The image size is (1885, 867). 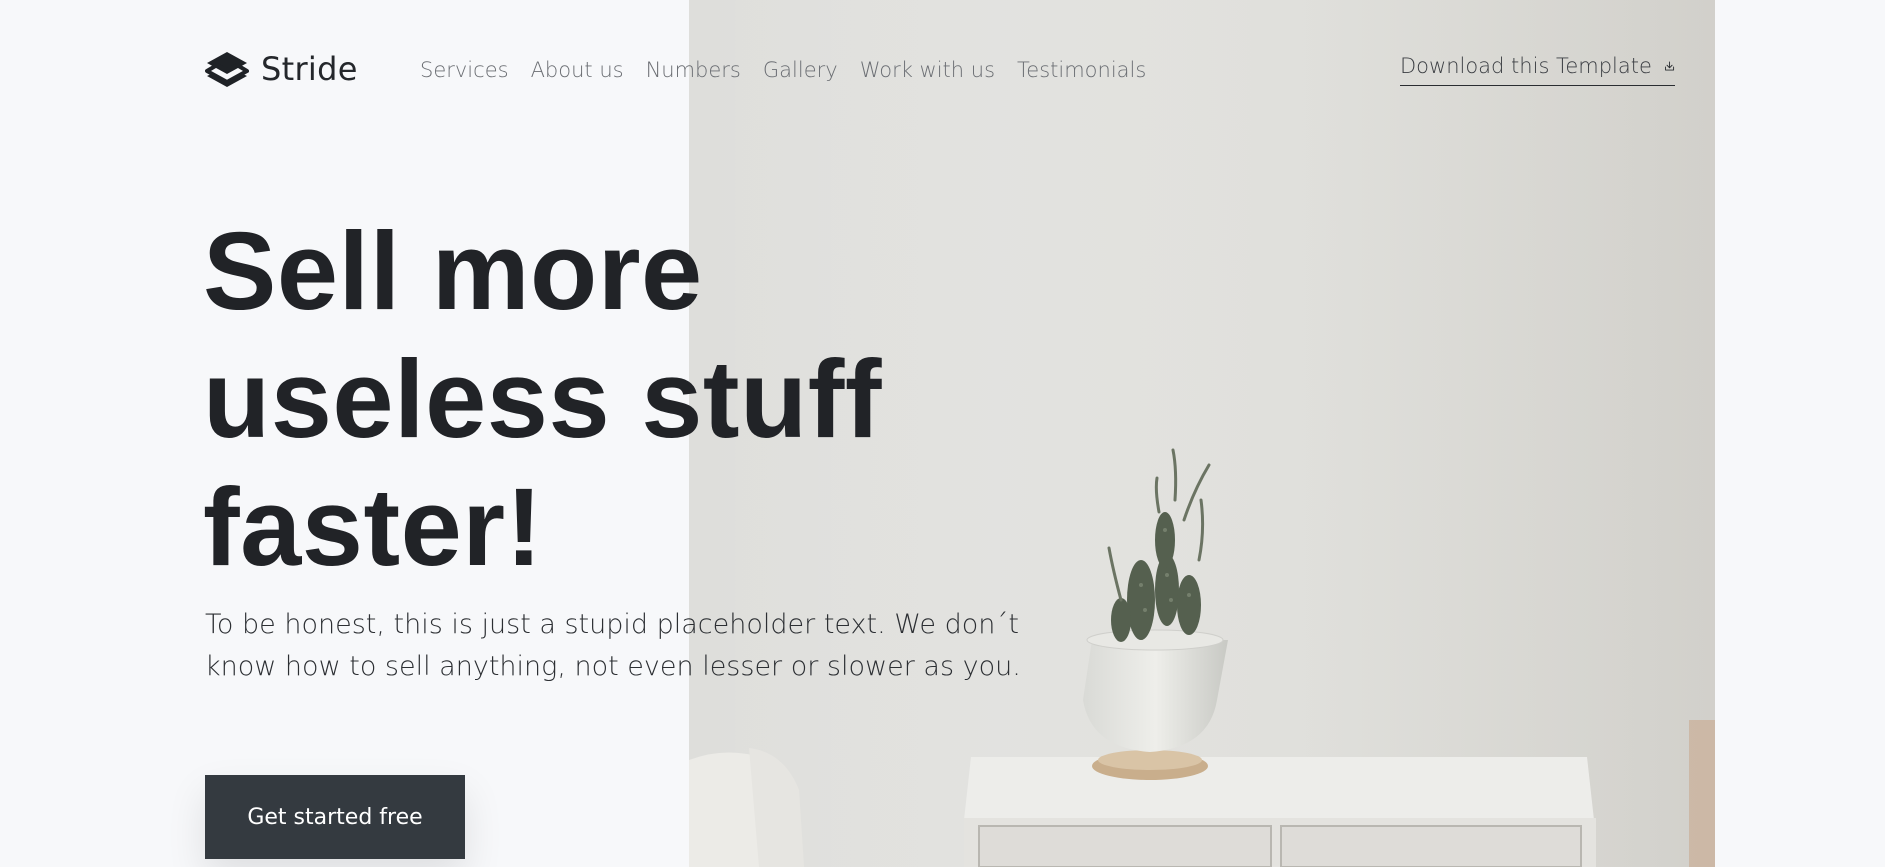 What do you see at coordinates (227, 69) in the screenshot?
I see `layers-icon` at bounding box center [227, 69].